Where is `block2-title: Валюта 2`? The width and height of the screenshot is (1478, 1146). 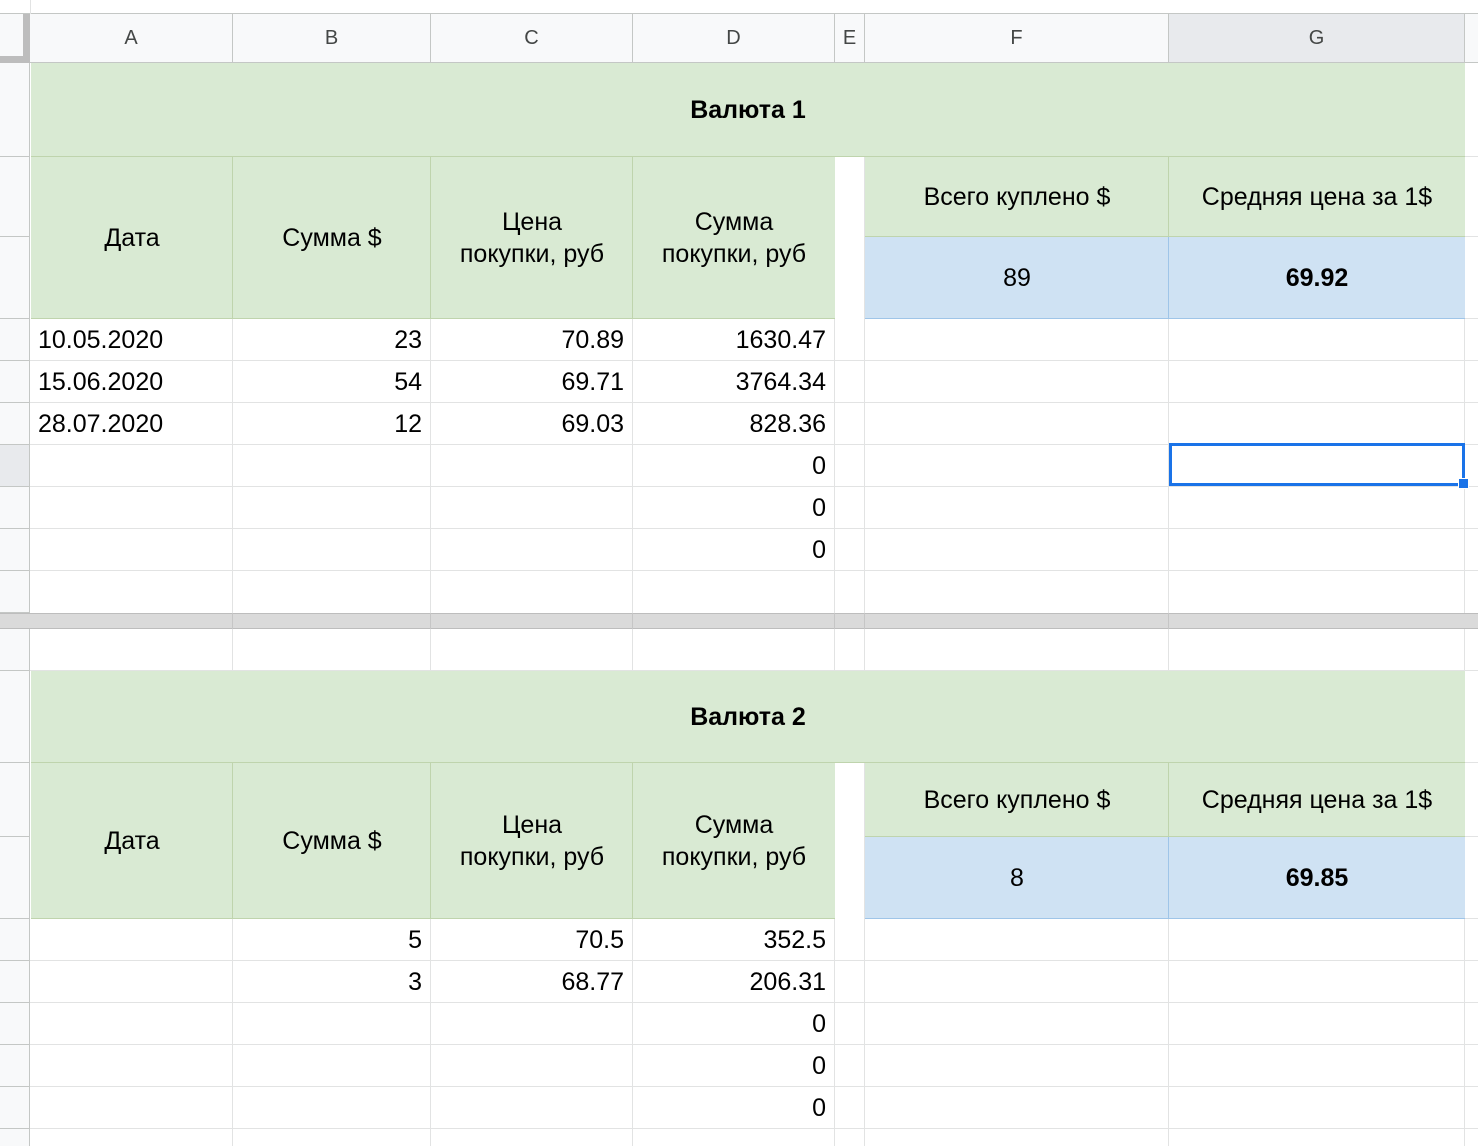 block2-title: Валюта 2 is located at coordinates (748, 717).